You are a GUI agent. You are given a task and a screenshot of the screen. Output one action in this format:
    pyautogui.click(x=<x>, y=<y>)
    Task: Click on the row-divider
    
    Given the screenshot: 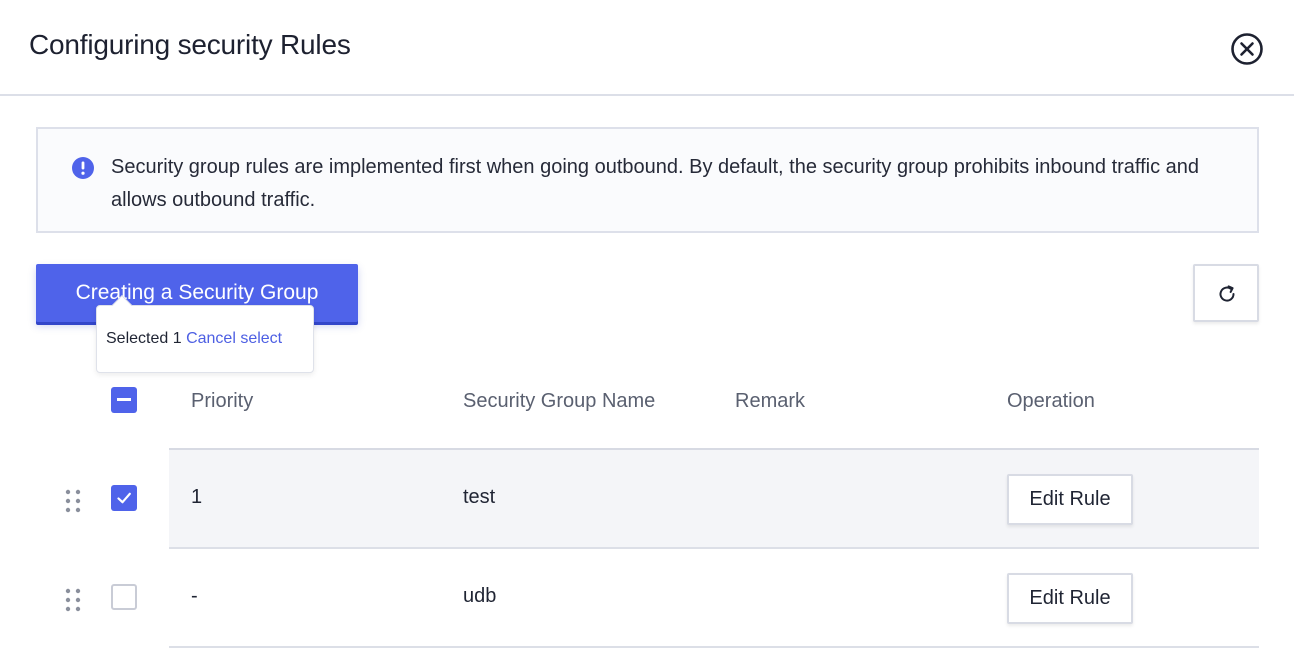 What is the action you would take?
    pyautogui.click(x=714, y=647)
    